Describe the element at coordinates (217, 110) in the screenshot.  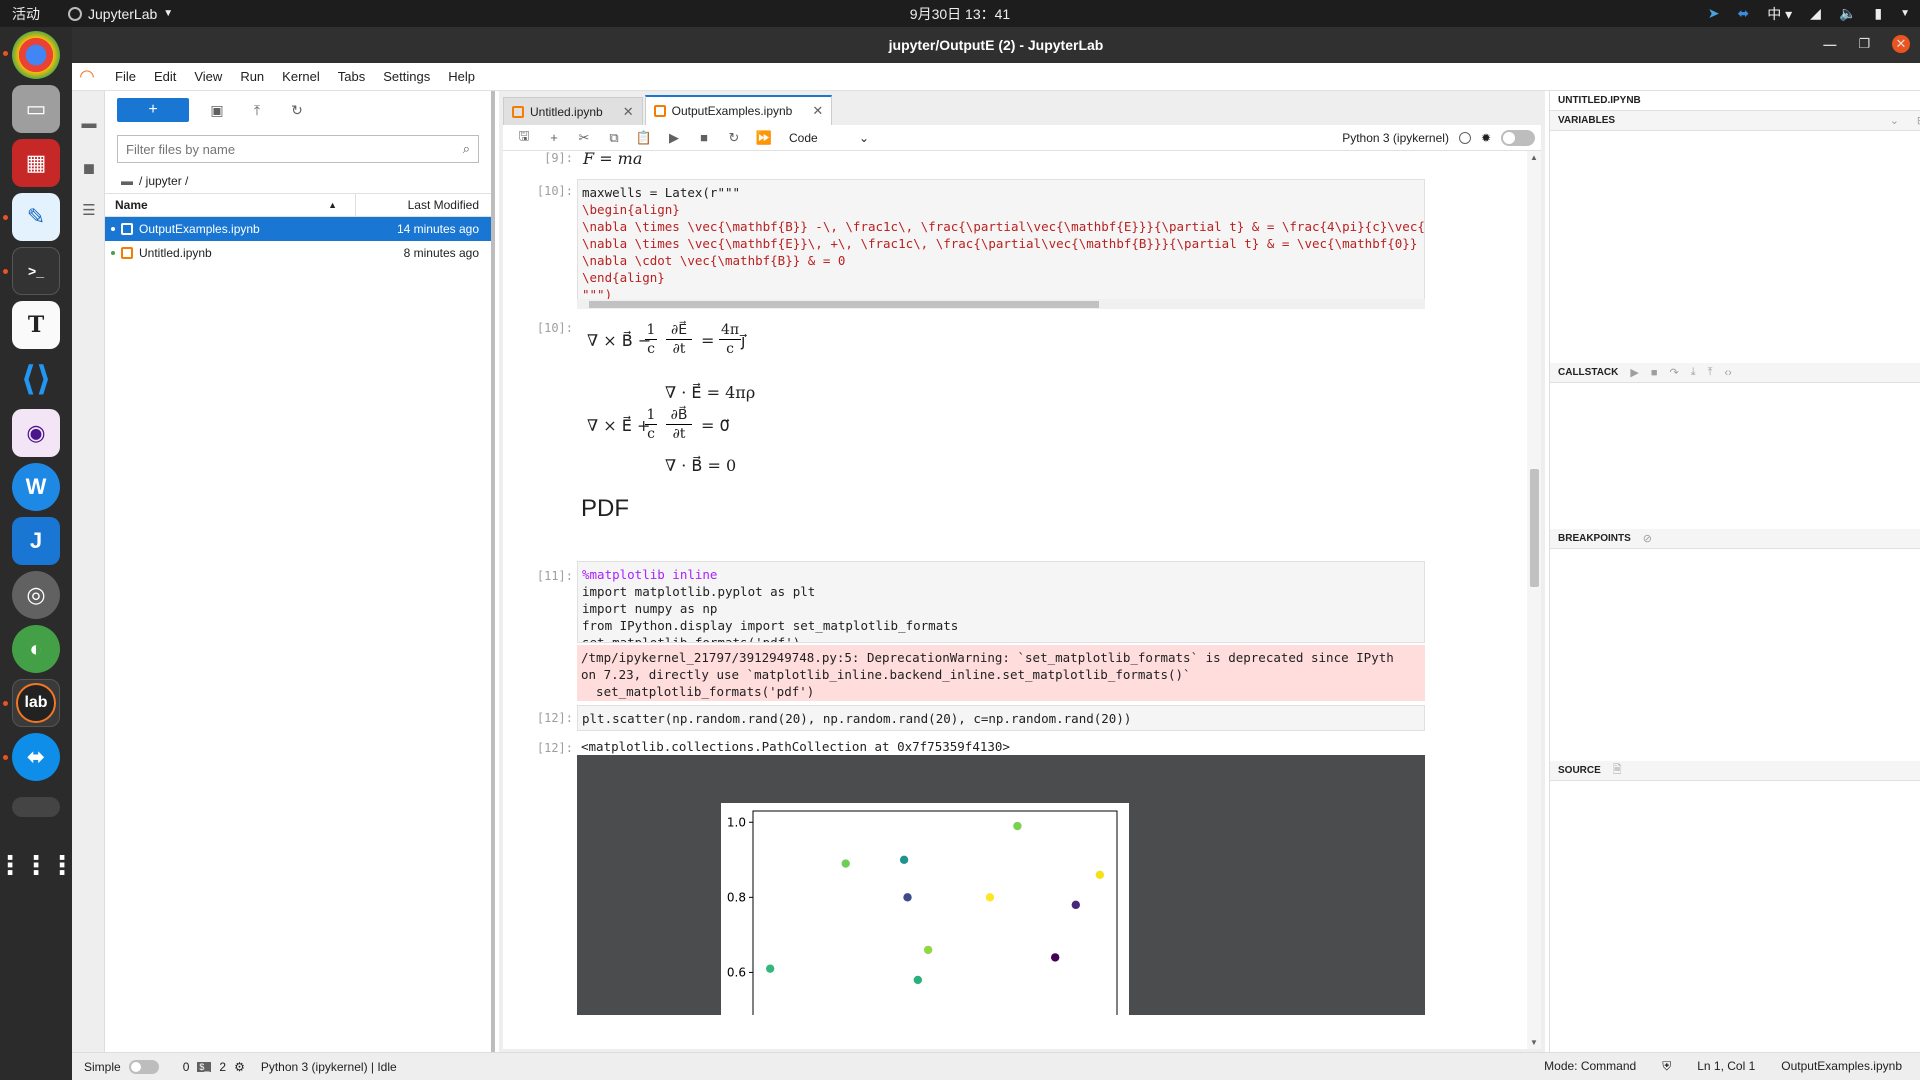
I see `new-folder-icon: ▣` at that location.